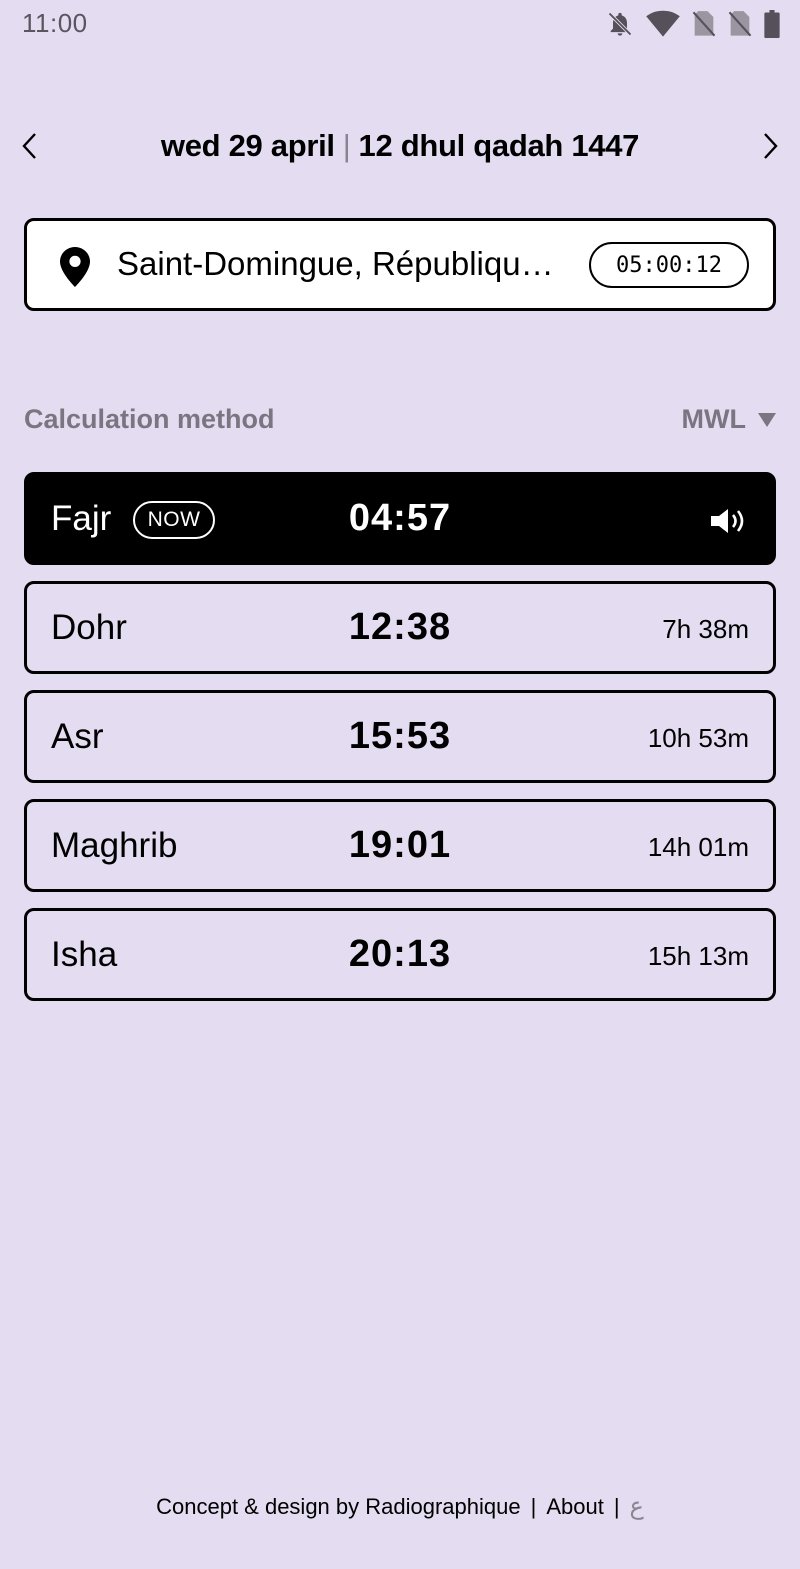 The height and width of the screenshot is (1569, 800). I want to click on prayer-card-dohr: Dohr 12:38 7h 38m, so click(400, 627).